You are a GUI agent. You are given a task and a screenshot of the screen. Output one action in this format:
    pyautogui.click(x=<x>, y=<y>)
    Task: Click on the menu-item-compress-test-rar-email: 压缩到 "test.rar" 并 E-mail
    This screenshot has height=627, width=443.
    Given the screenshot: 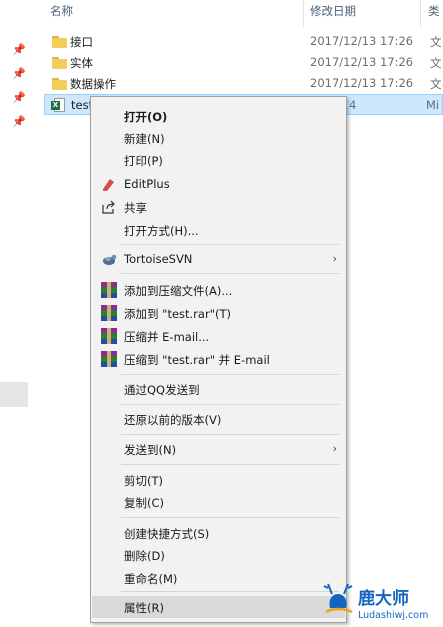 What is the action you would take?
    pyautogui.click(x=218, y=359)
    